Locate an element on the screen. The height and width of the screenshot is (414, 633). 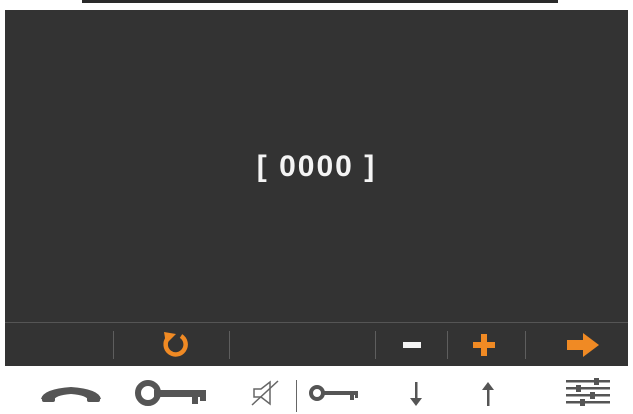
menu-settings-icon is located at coordinates (588, 392).